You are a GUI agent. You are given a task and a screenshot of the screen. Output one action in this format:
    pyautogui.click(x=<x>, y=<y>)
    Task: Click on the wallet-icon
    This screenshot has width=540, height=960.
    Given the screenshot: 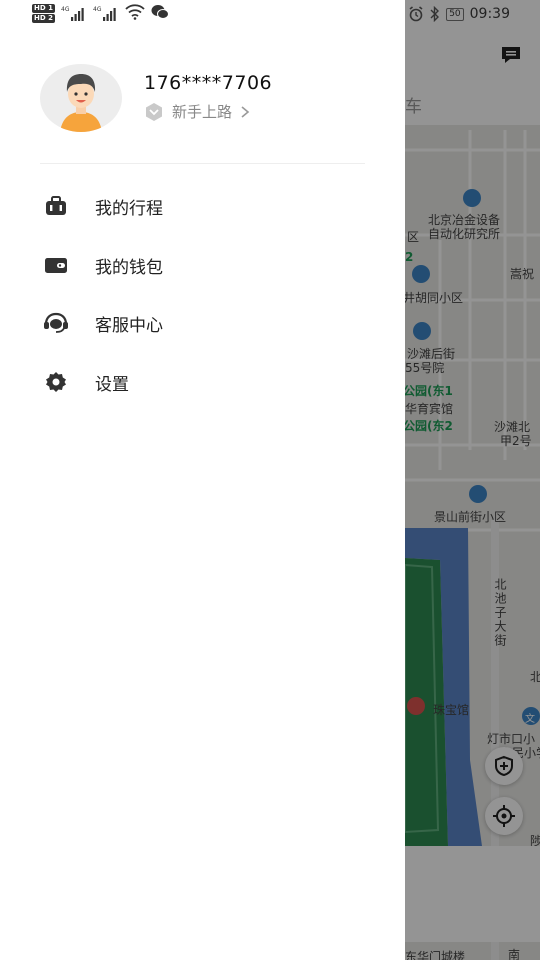 What is the action you would take?
    pyautogui.click(x=56, y=265)
    